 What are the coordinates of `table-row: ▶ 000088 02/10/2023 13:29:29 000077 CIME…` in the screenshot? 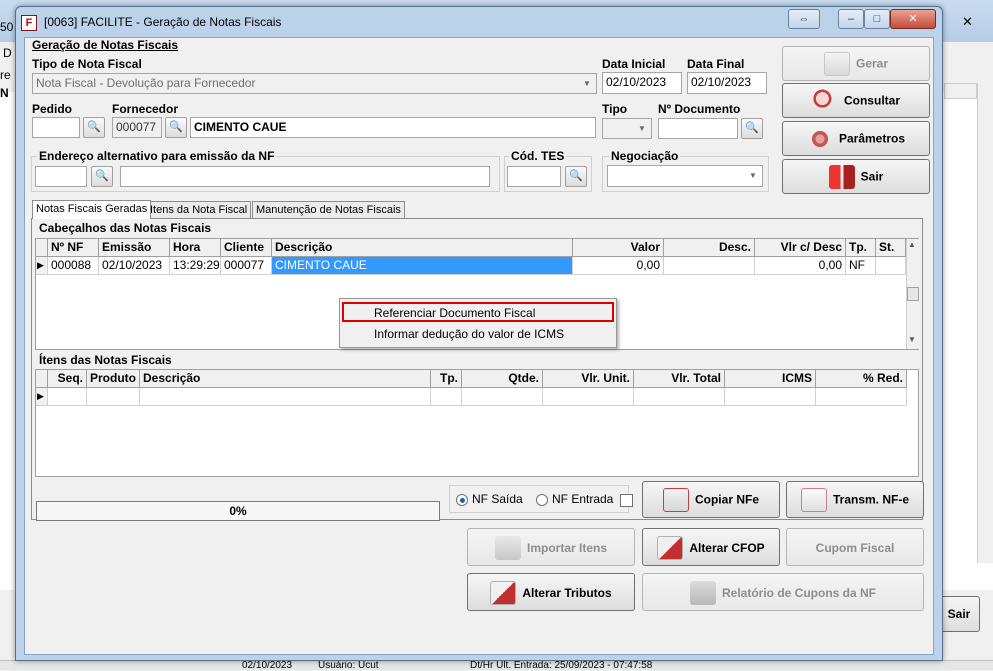 It's located at (471, 266).